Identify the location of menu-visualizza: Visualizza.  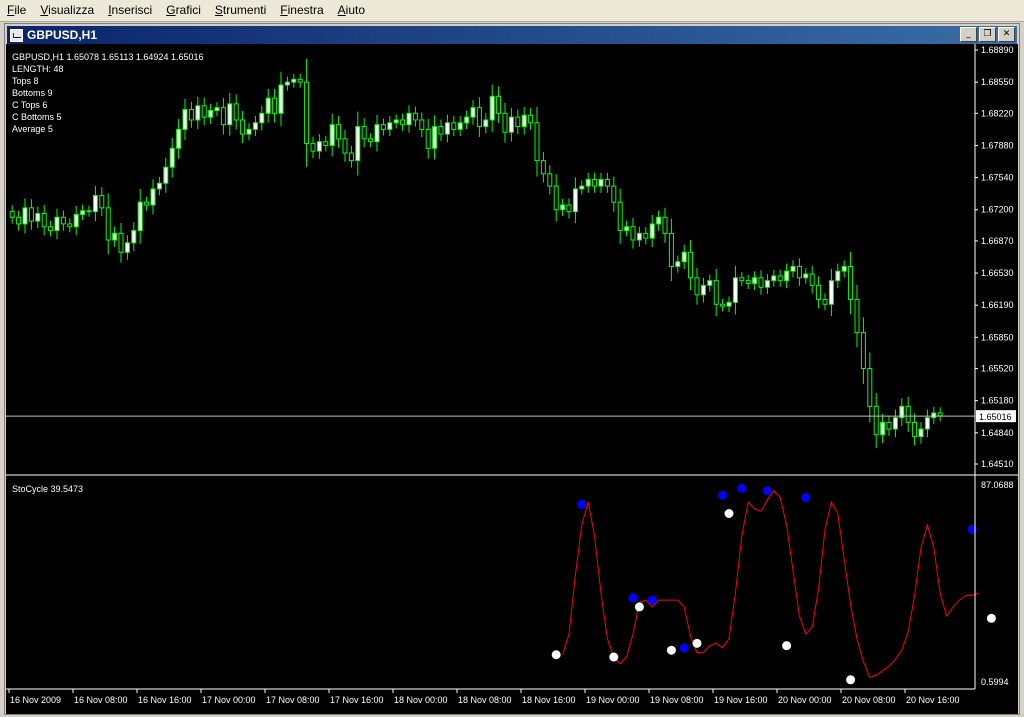
(67, 10).